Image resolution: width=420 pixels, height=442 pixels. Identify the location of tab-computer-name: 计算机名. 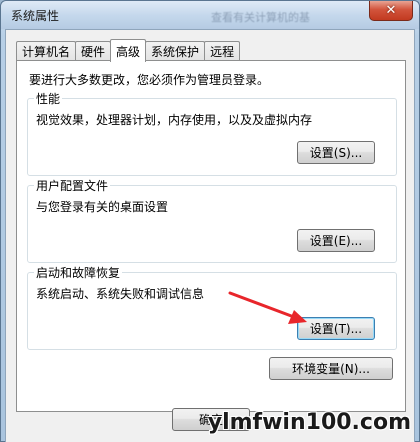
(46, 51).